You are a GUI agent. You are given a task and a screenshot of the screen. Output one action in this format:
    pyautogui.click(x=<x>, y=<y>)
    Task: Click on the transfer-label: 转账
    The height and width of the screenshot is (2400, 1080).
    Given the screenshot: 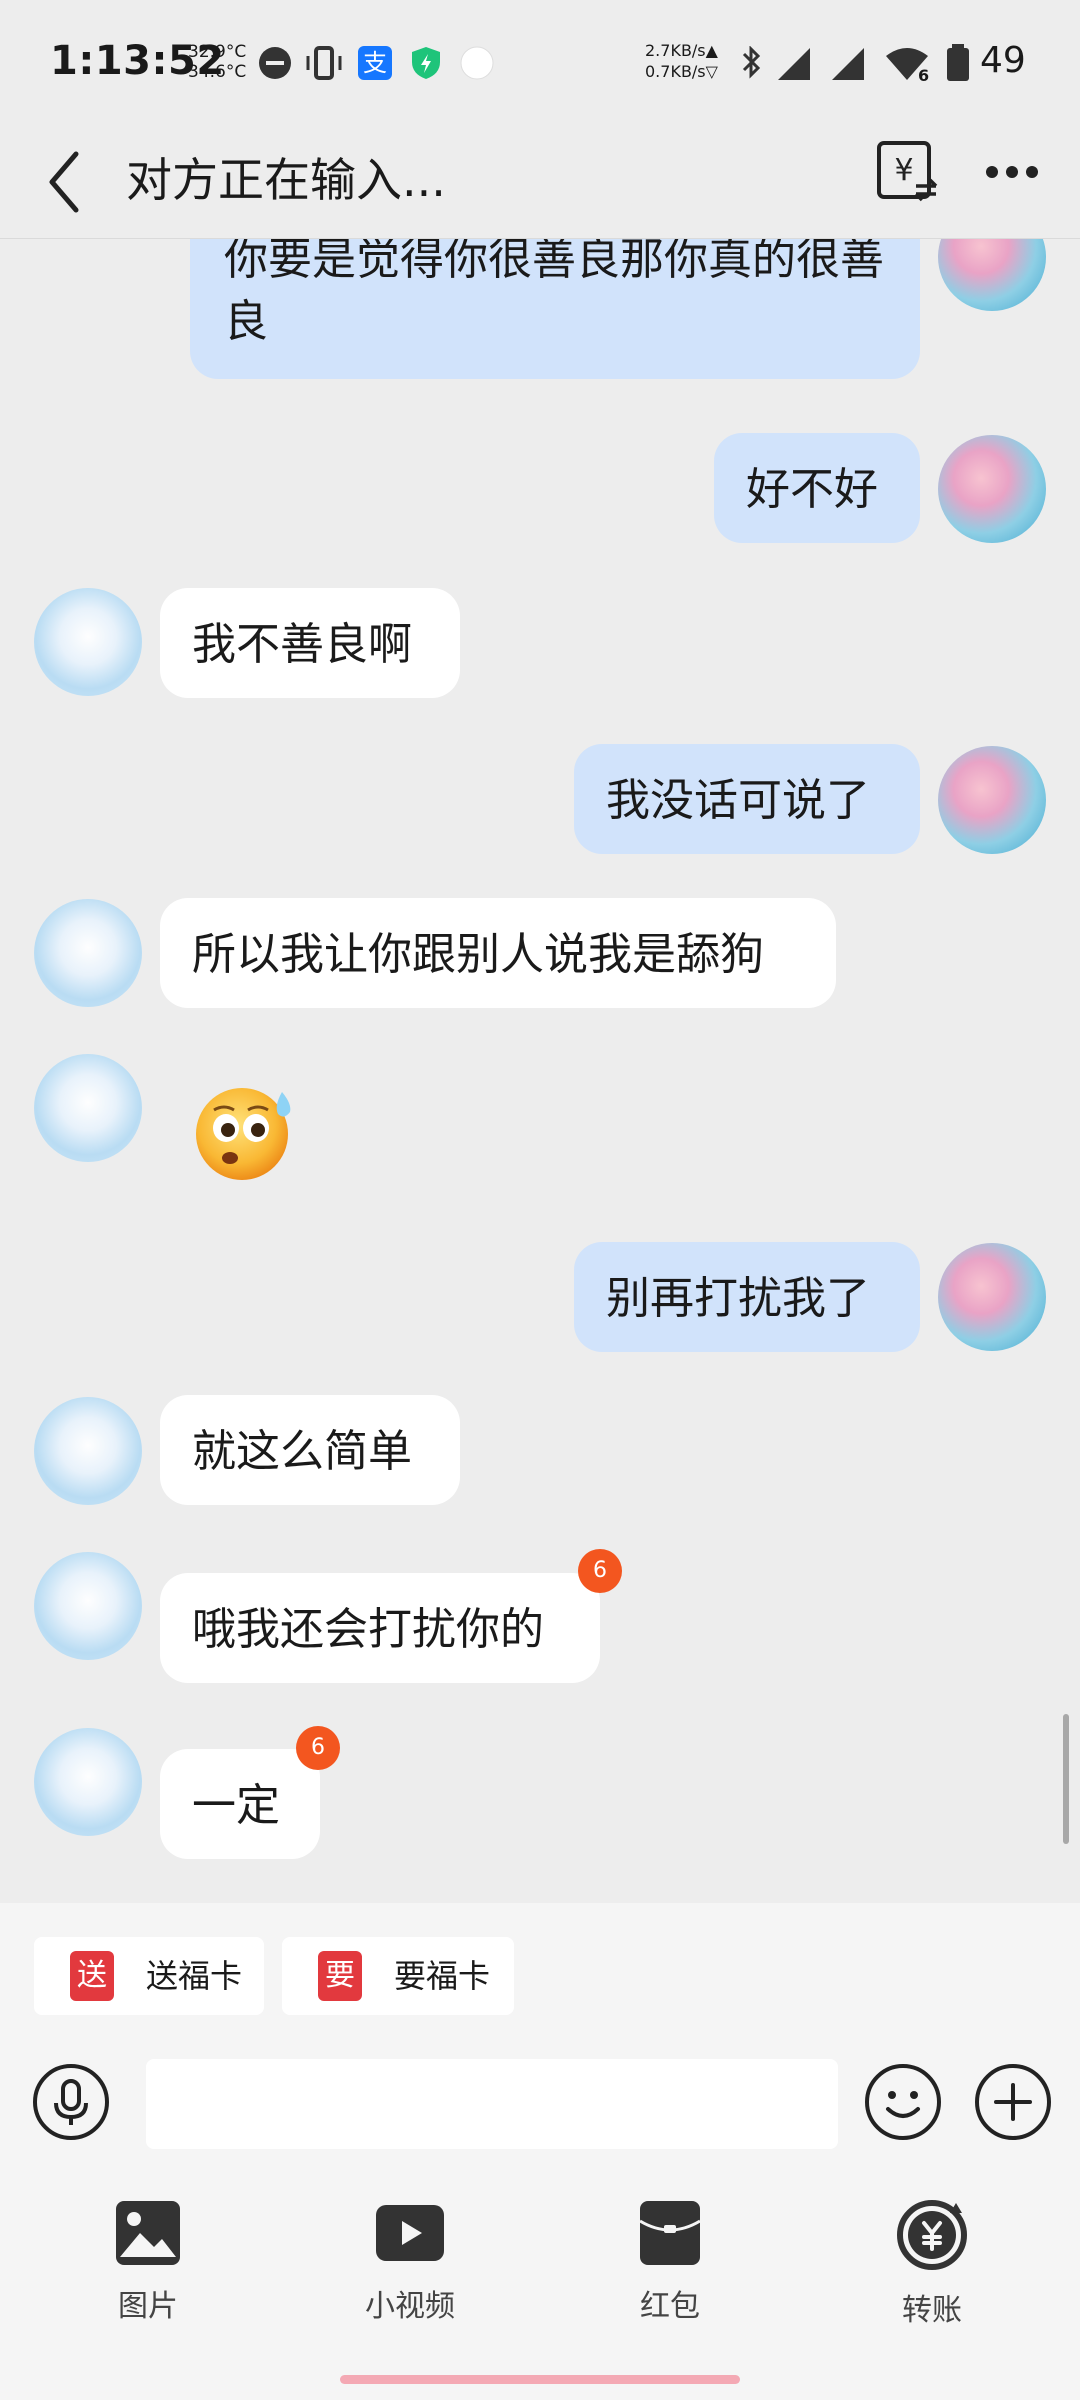 What is the action you would take?
    pyautogui.click(x=932, y=2310)
    